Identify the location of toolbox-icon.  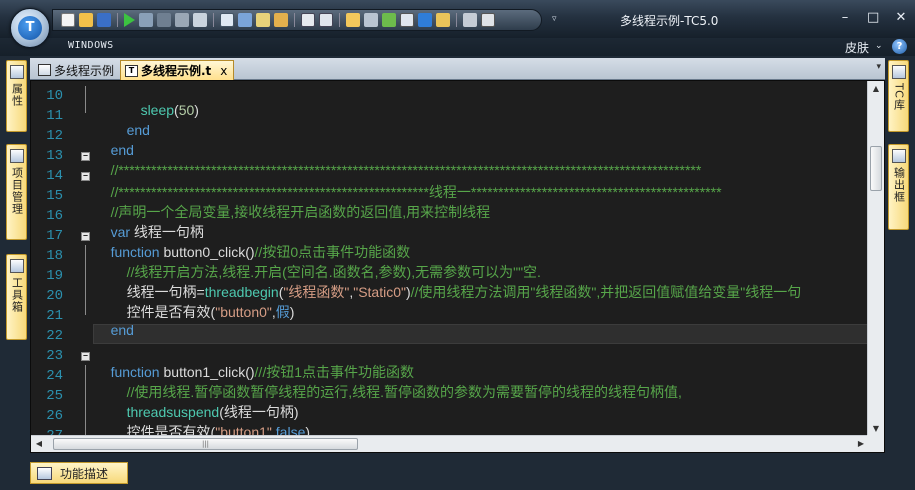
(16, 266).